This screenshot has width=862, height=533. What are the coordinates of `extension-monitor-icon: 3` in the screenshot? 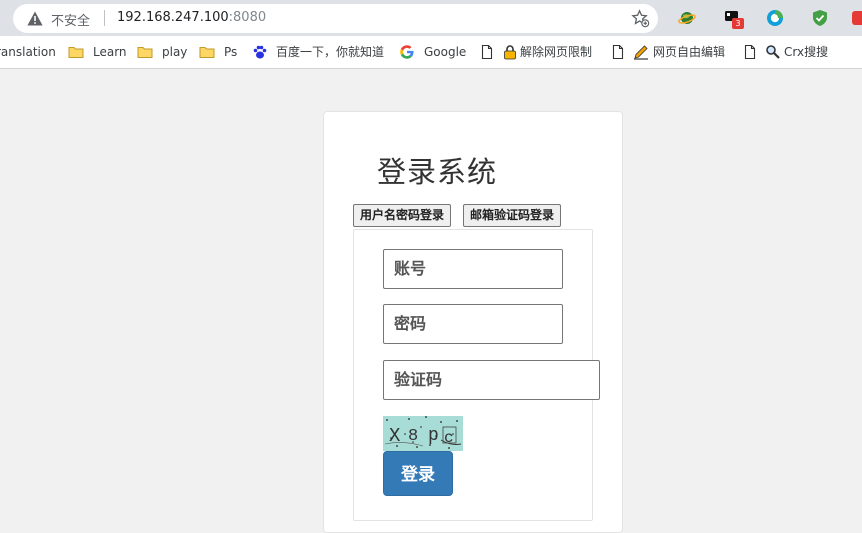 It's located at (734, 19).